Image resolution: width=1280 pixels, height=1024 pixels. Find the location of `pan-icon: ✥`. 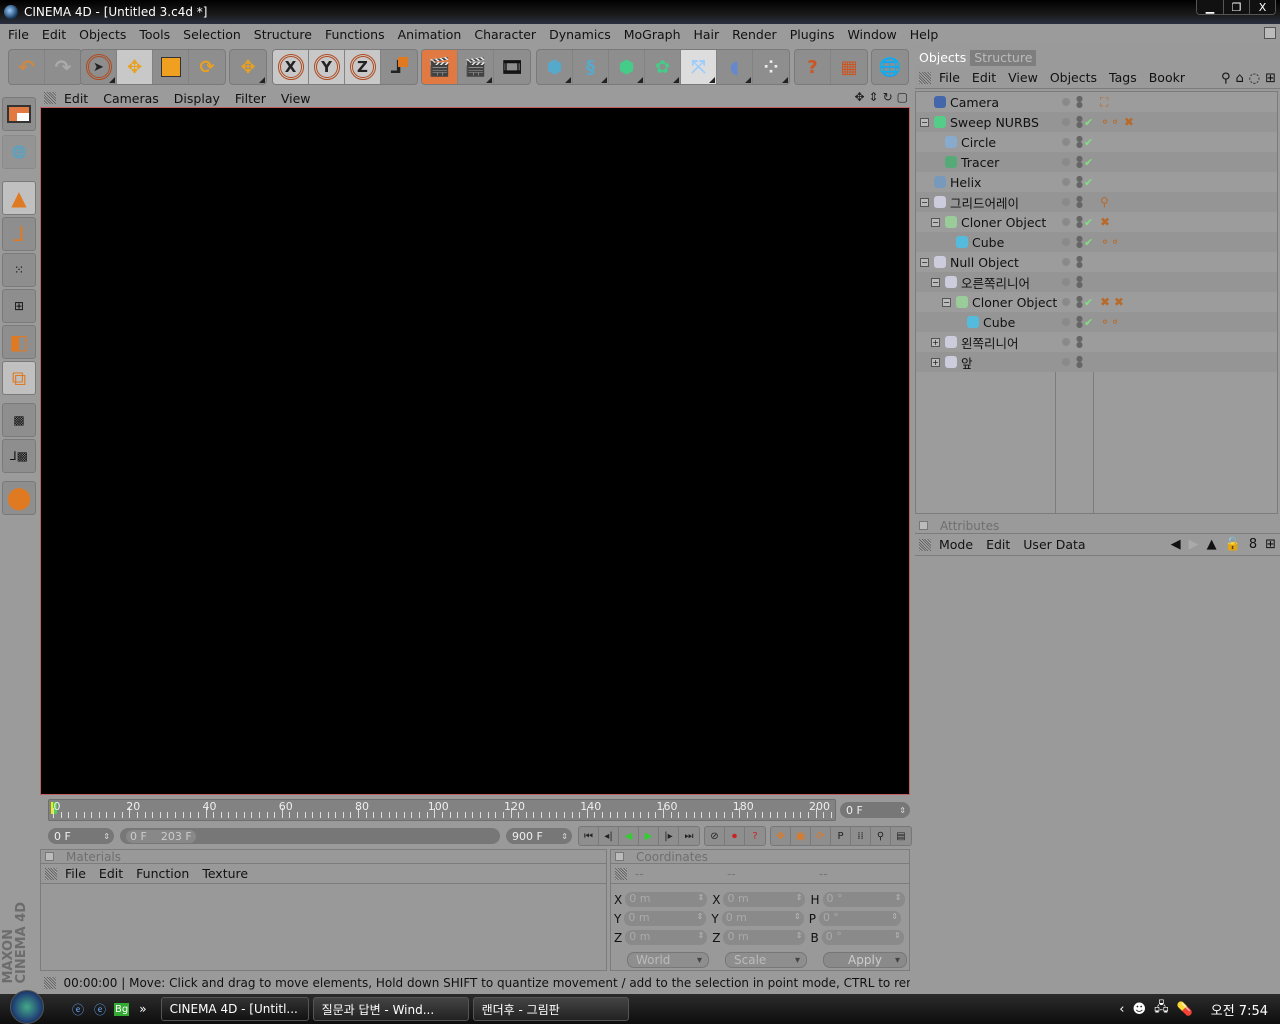

pan-icon: ✥ is located at coordinates (859, 97).